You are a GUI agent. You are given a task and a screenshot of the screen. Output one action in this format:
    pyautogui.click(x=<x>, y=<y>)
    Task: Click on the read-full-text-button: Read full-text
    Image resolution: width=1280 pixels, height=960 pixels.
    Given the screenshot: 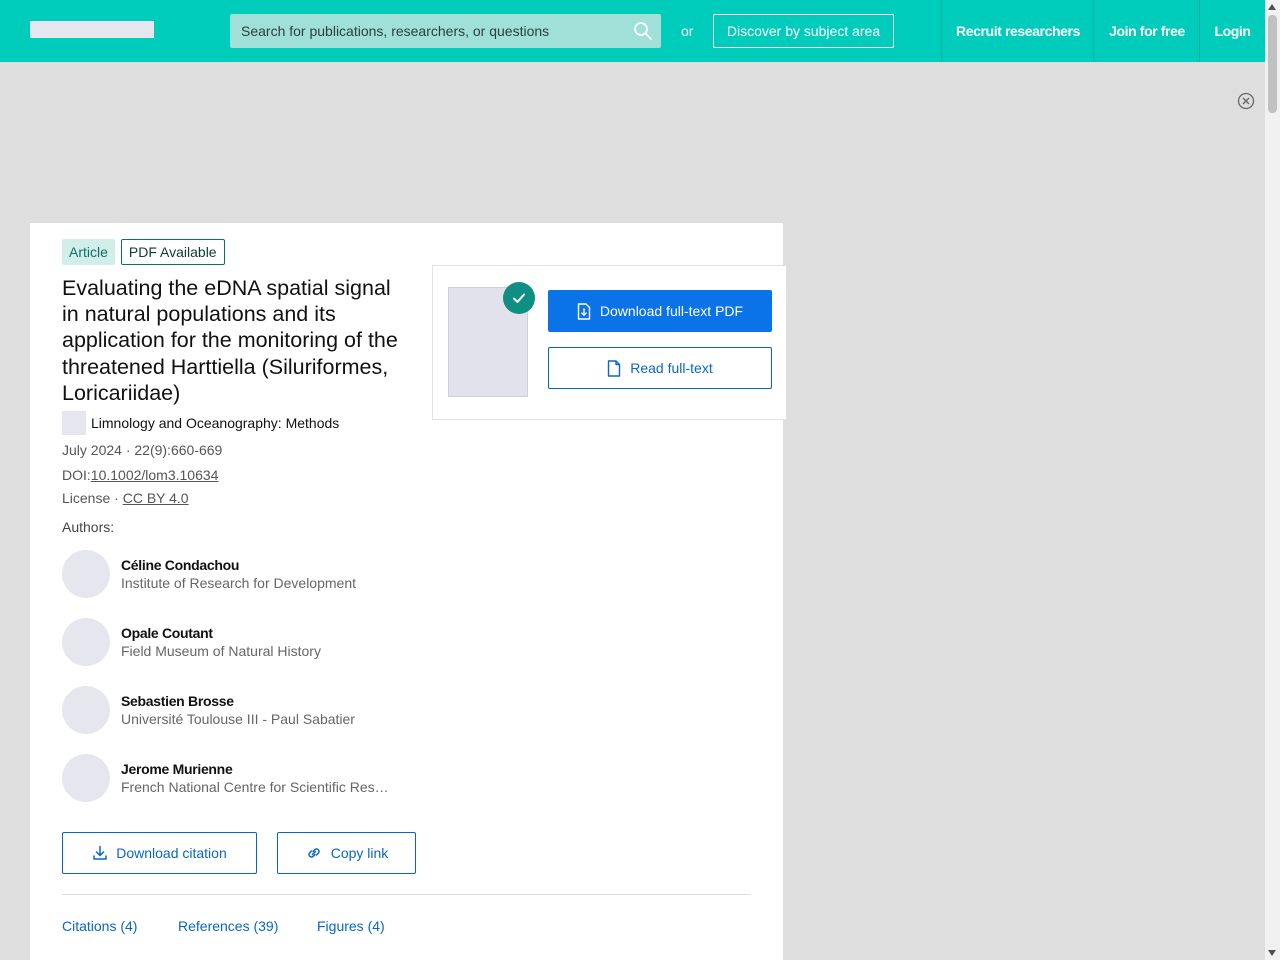 What is the action you would take?
    pyautogui.click(x=660, y=368)
    